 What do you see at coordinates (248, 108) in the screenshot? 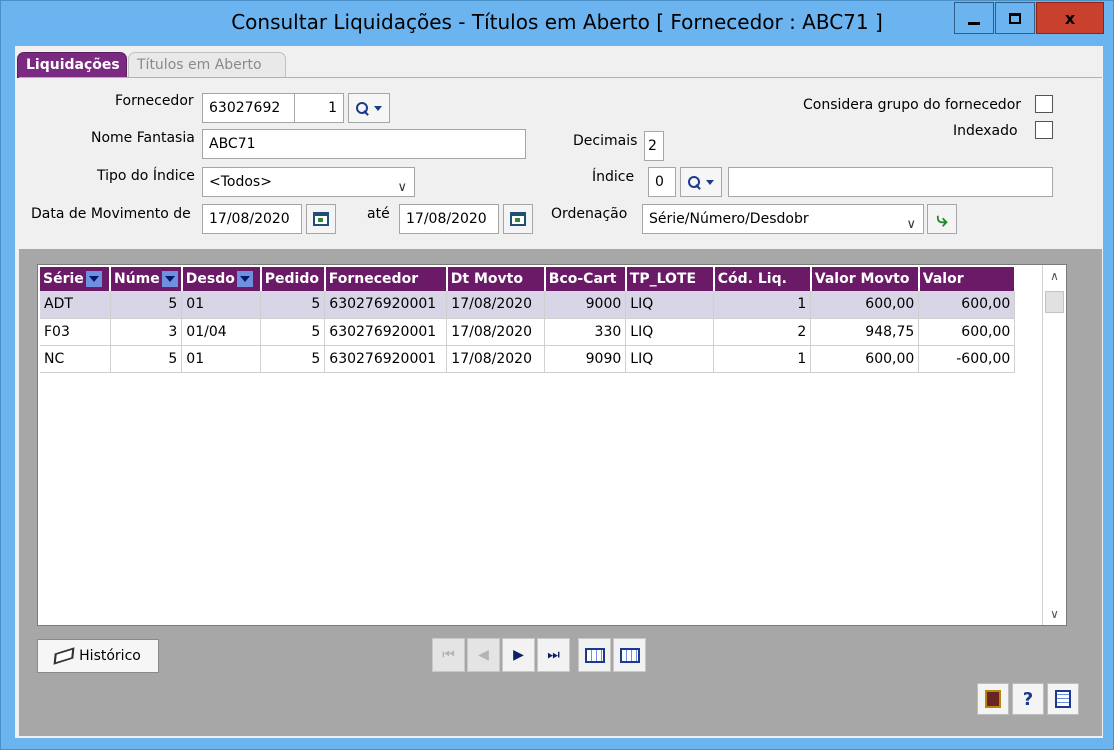
I see `fornecedor-code-field: 63027692` at bounding box center [248, 108].